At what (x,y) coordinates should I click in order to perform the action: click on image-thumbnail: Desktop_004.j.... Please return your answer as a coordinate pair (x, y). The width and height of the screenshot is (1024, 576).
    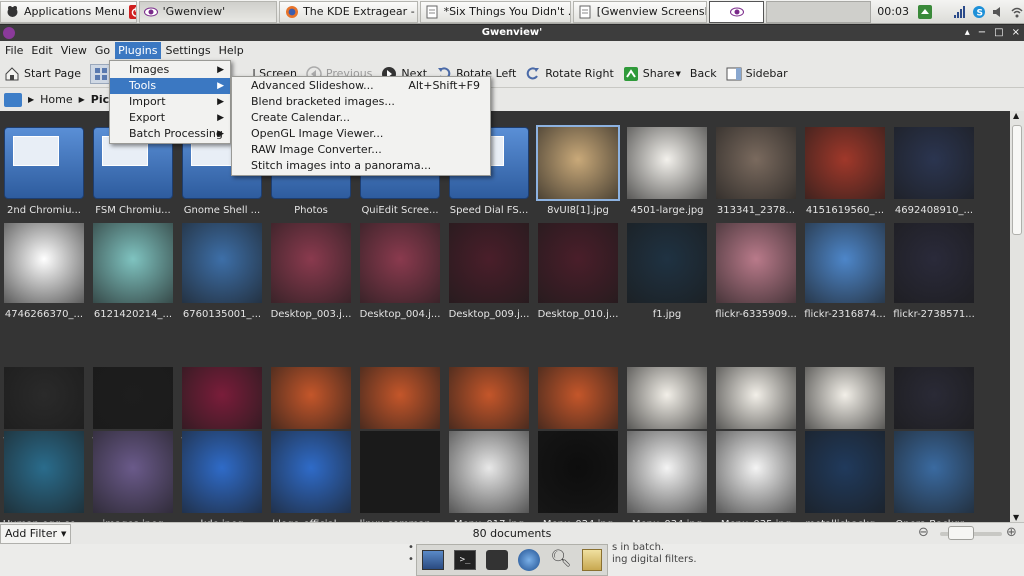
    Looking at the image, I should click on (400, 271).